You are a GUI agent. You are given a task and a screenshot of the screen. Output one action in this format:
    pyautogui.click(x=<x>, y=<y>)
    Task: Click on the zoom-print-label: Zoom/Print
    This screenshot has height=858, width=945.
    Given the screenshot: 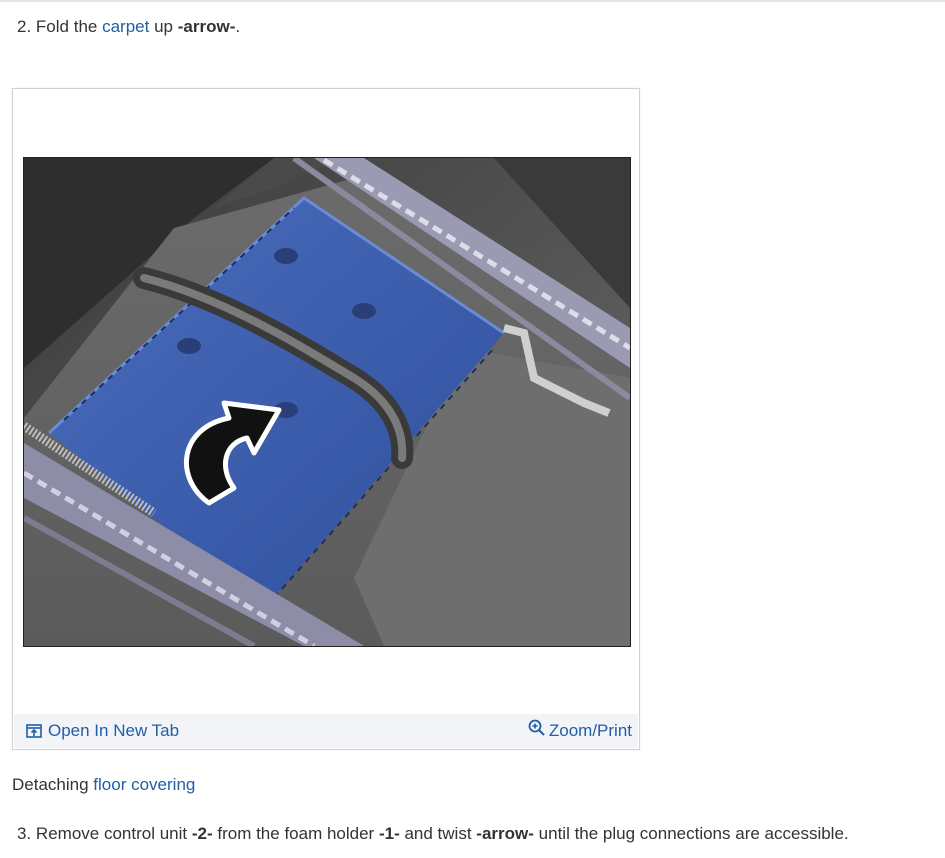 What is the action you would take?
    pyautogui.click(x=590, y=730)
    